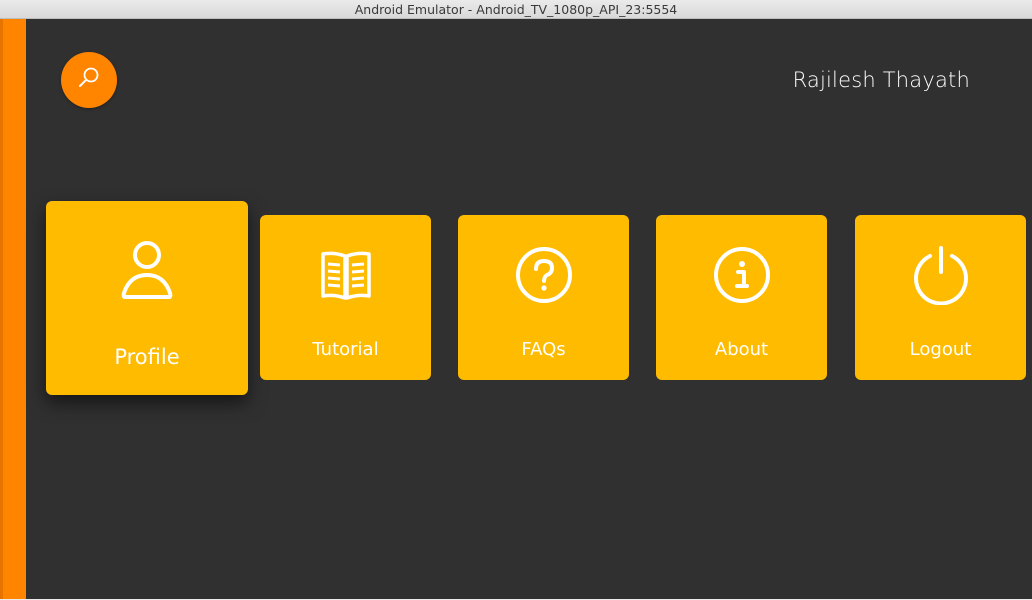 This screenshot has height=600, width=1032. I want to click on menu-card-faqs: FAQs, so click(543, 297).